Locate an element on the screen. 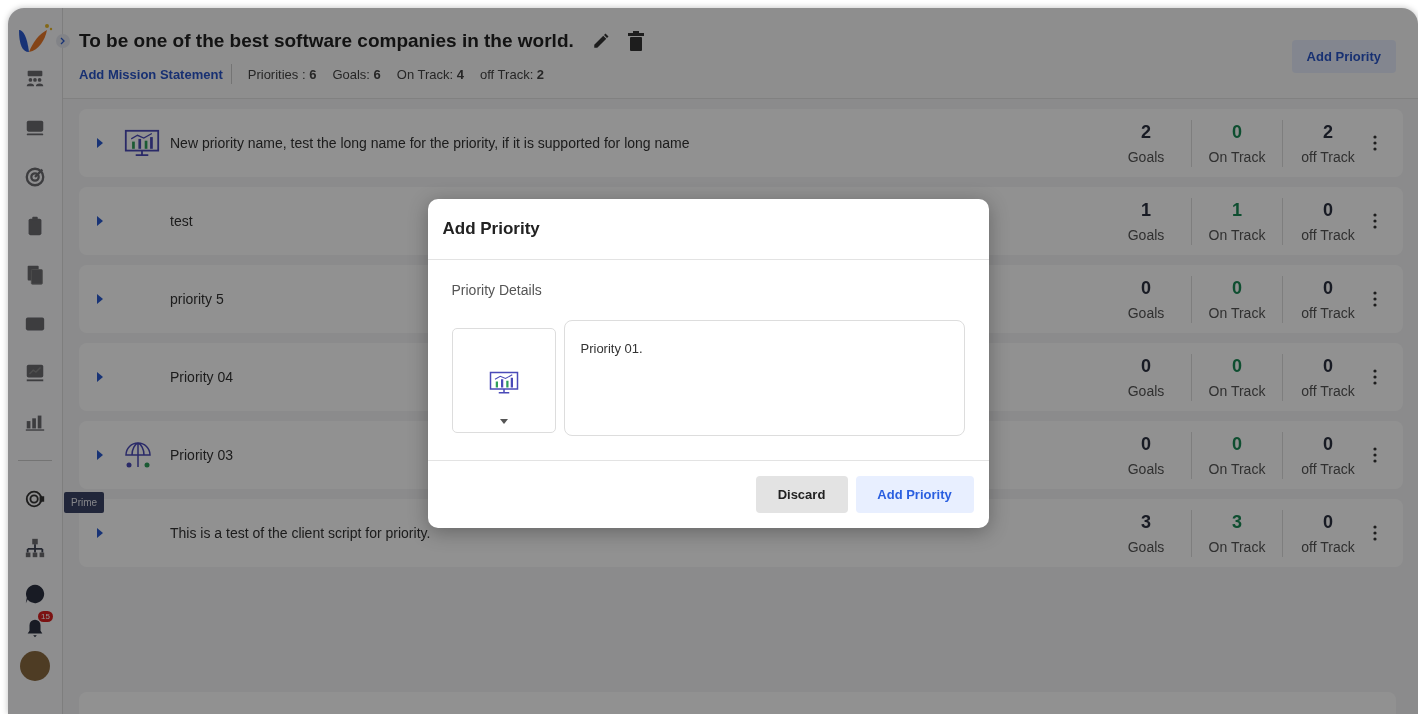 The height and width of the screenshot is (714, 1418). section-label: Priority Details is located at coordinates (497, 289).